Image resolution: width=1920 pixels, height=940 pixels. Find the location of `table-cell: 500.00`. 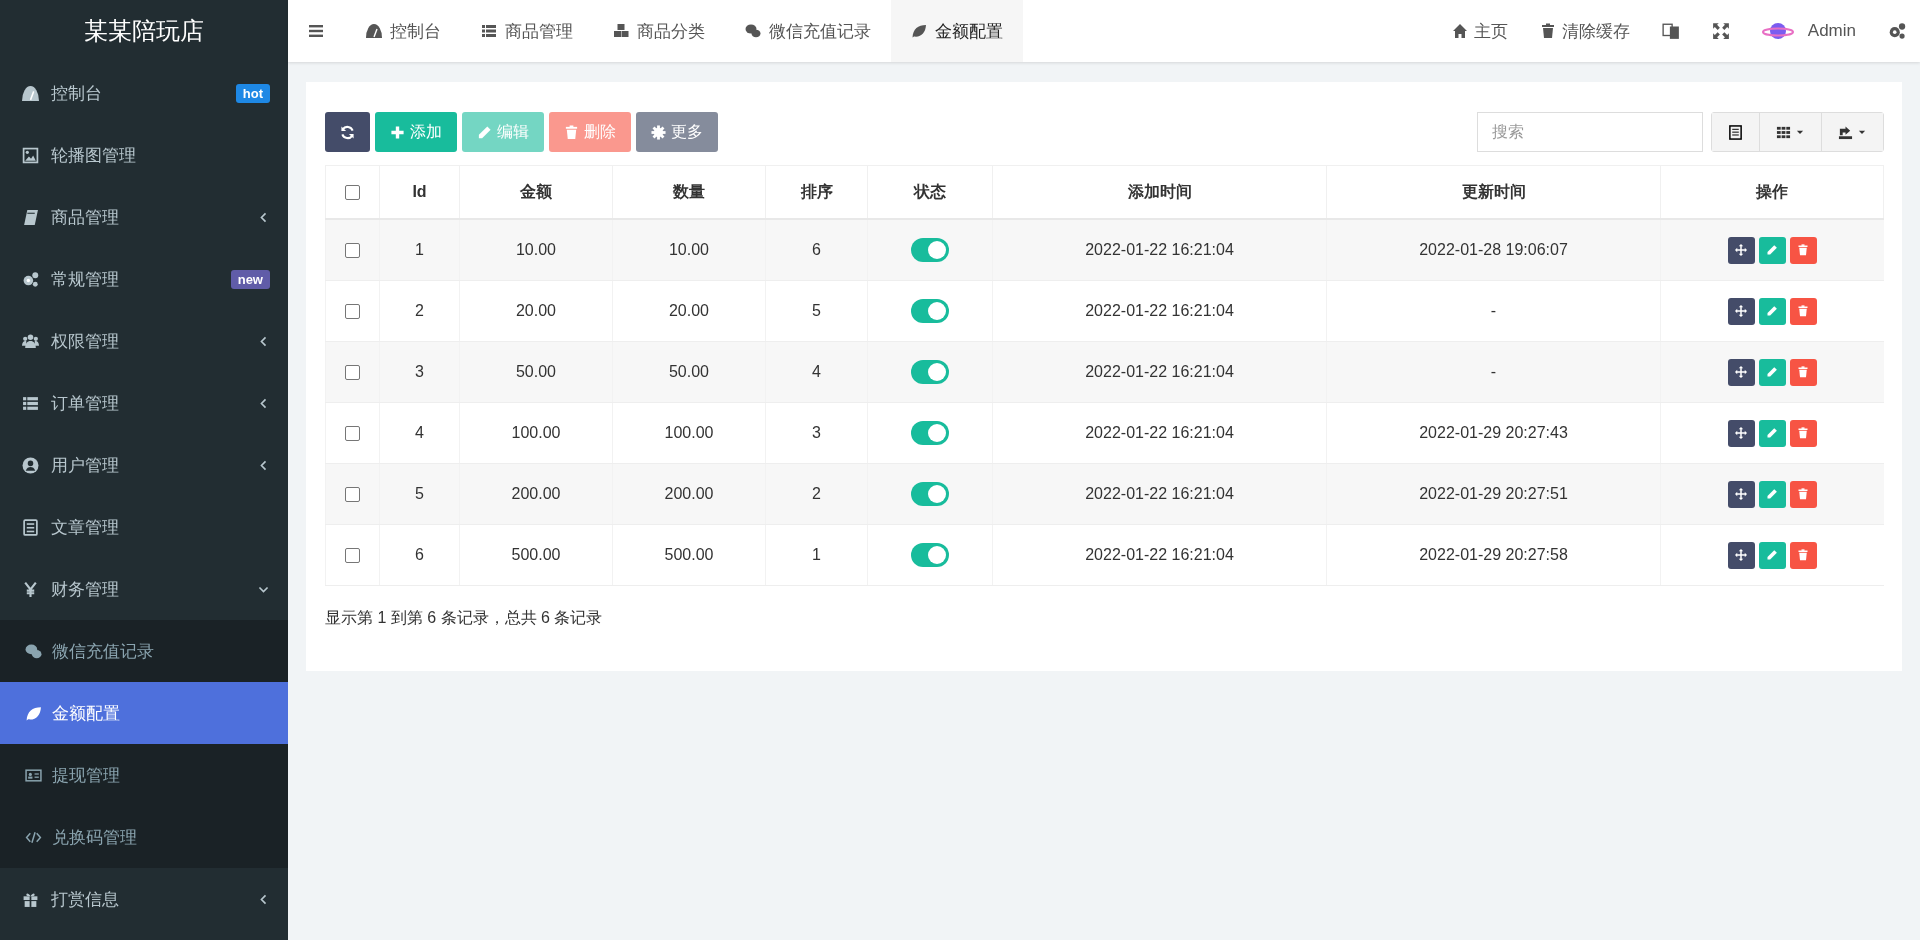

table-cell: 500.00 is located at coordinates (689, 554).